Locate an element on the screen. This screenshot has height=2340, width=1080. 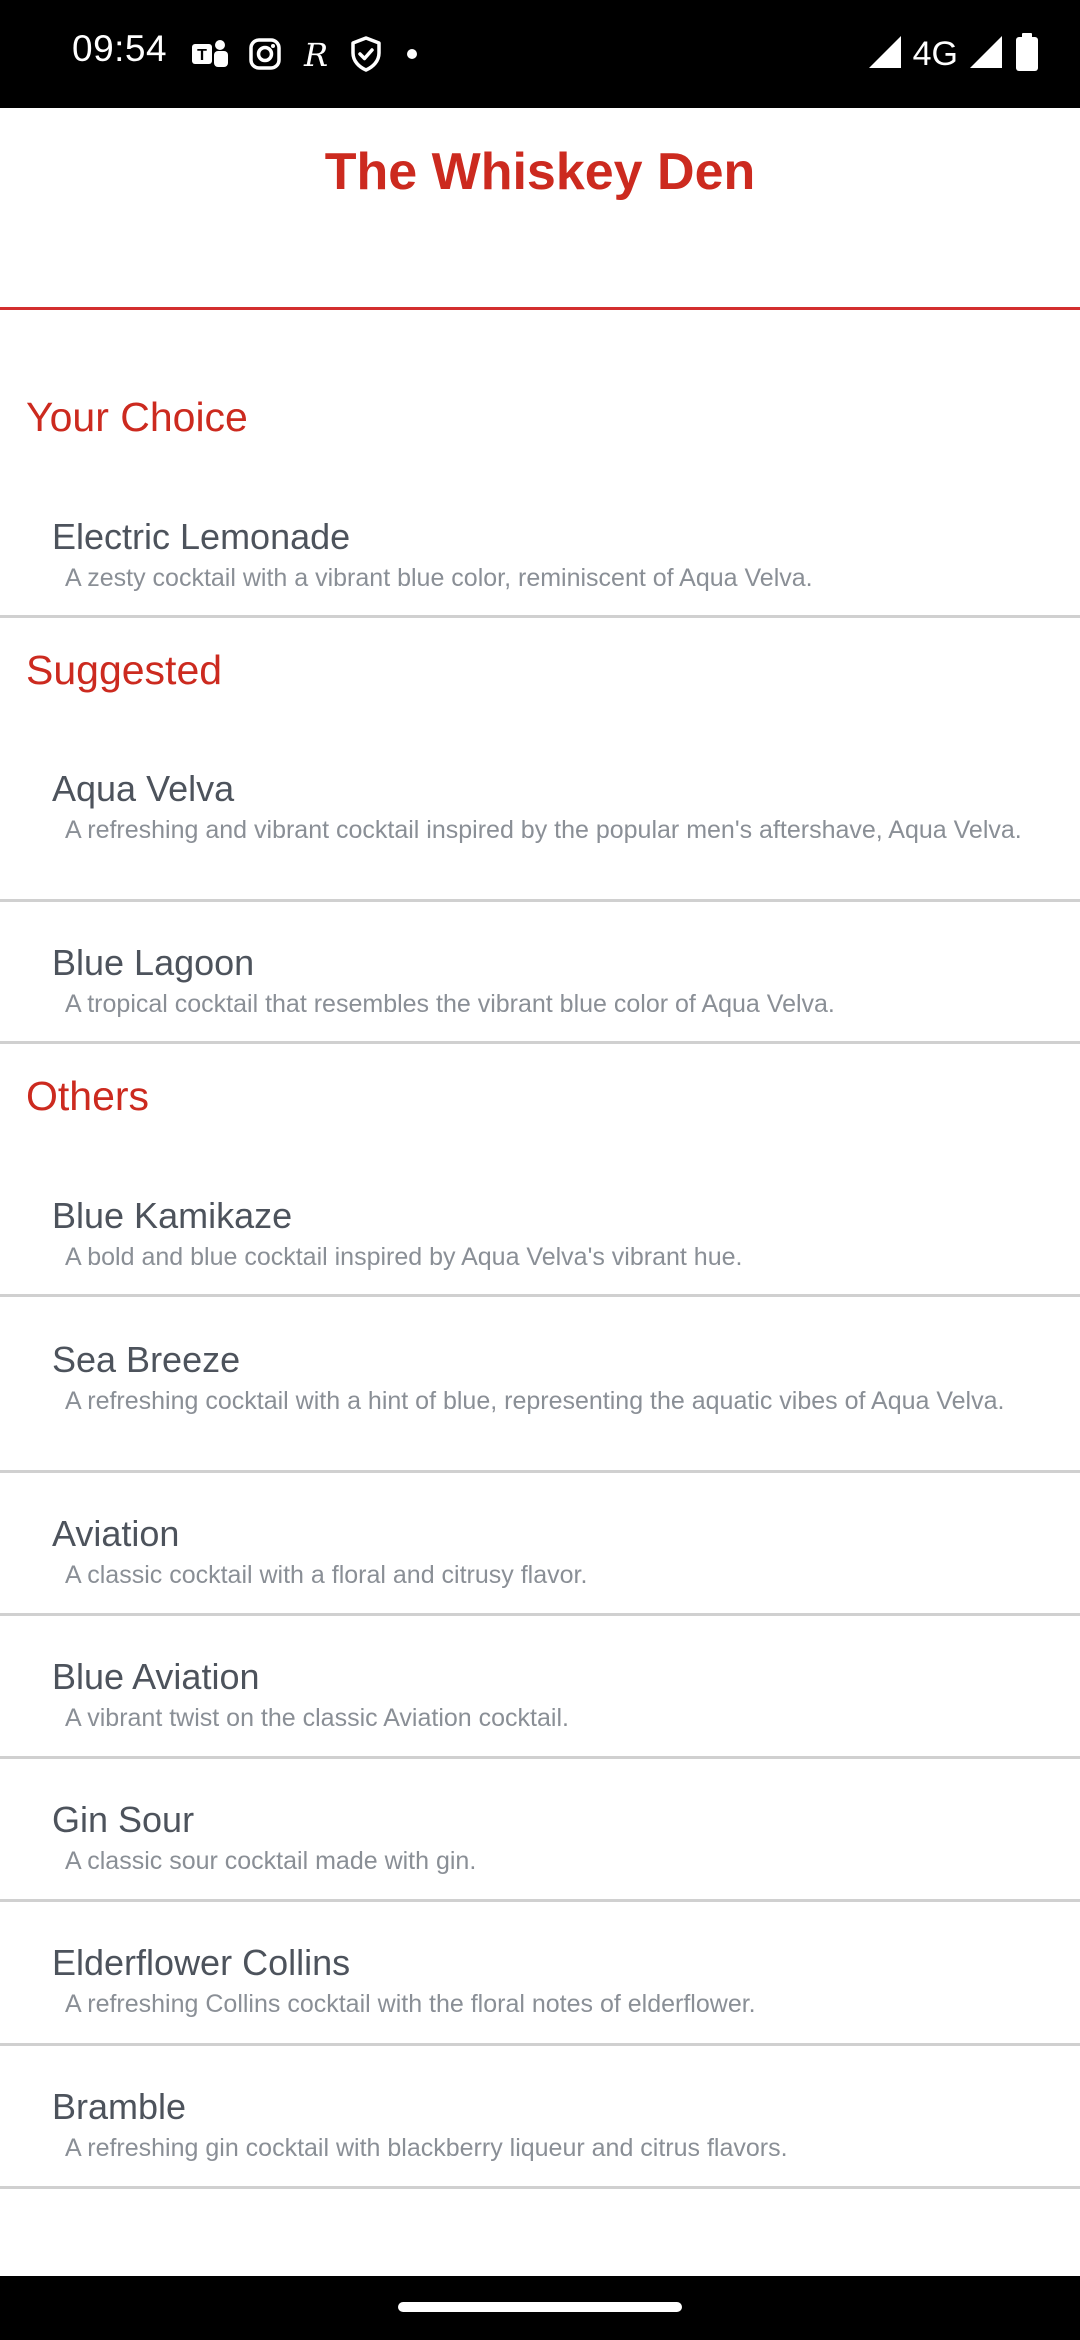
status-bar: 09:54 T R 4G is located at coordinates (540, 54).